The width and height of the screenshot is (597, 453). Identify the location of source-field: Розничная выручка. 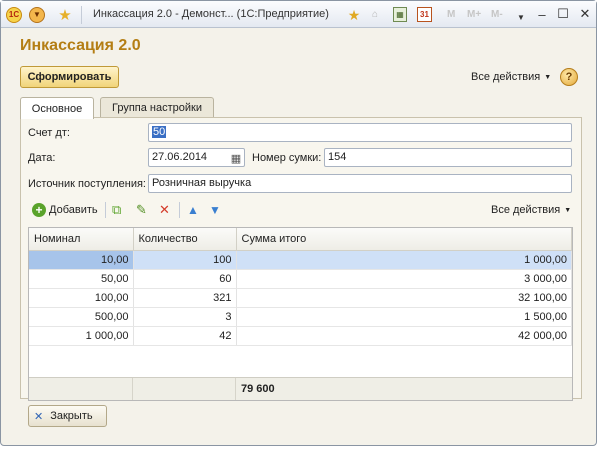
(360, 183).